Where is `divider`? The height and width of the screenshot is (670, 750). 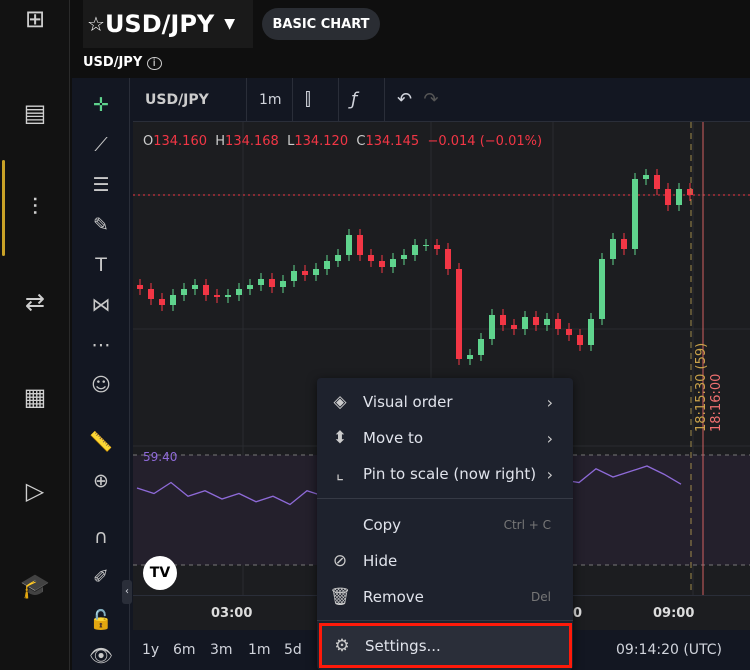
divider is located at coordinates (445, 498).